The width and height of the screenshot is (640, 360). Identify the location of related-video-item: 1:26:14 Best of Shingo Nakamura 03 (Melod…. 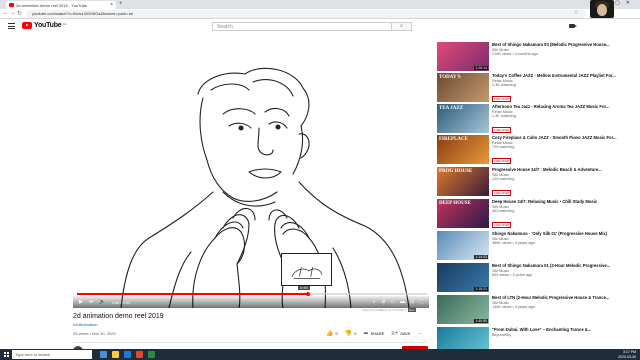
(537, 57).